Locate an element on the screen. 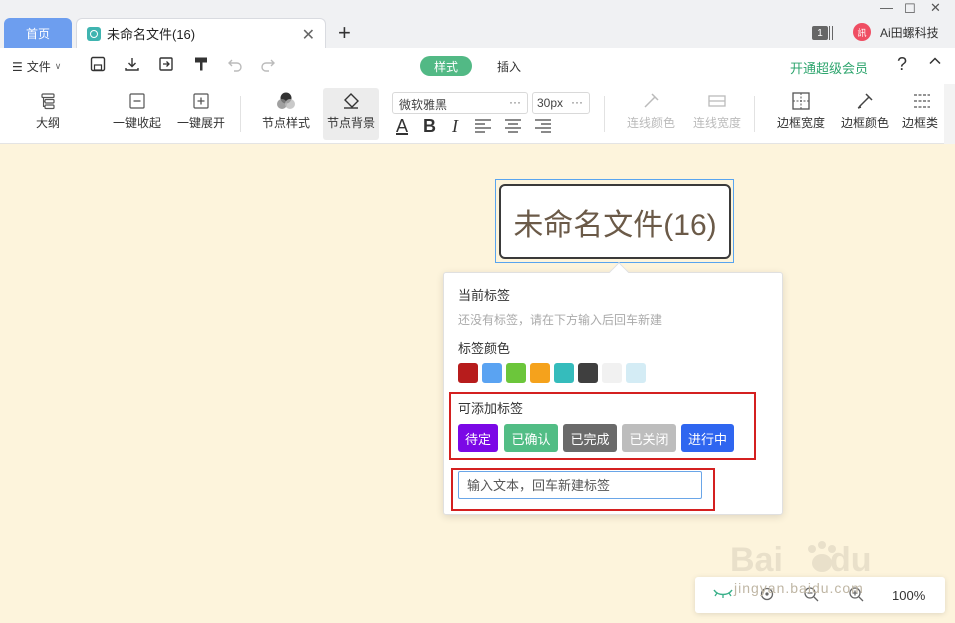  border-color-button: 边框颜色 is located at coordinates (865, 114).